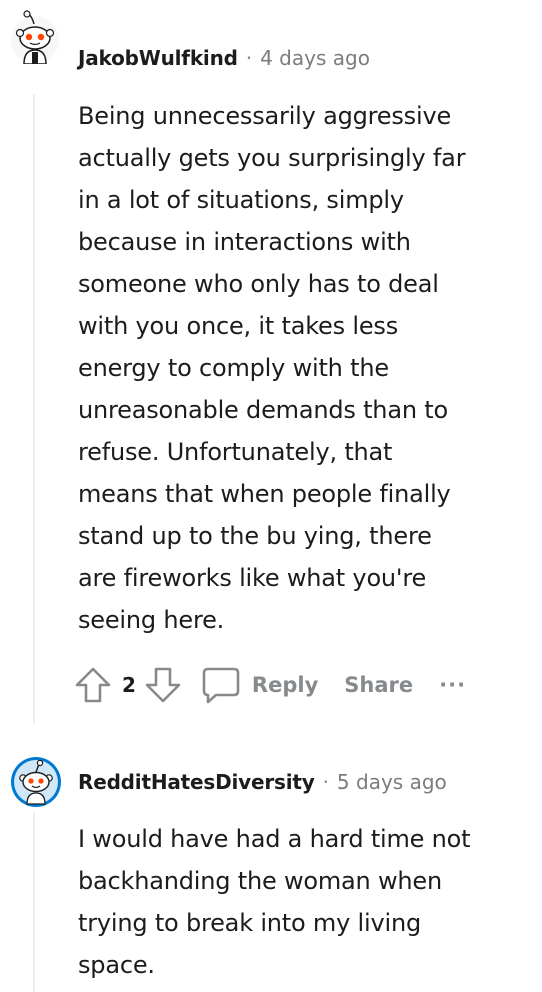 The height and width of the screenshot is (992, 542). I want to click on comment-meta: RedditHatesDiversity · 5 days ago, so click(262, 782).